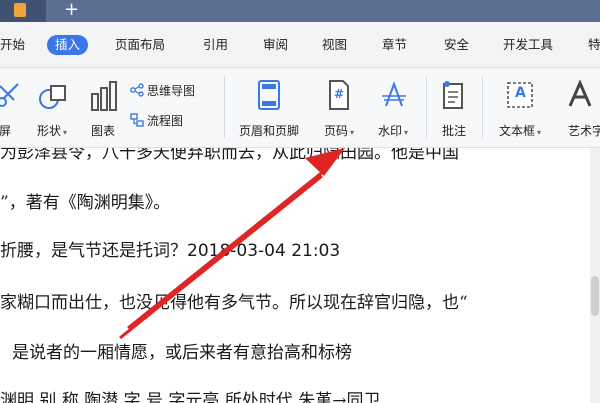 This screenshot has width=600, height=403. I want to click on chart-label: 图表, so click(102, 131).